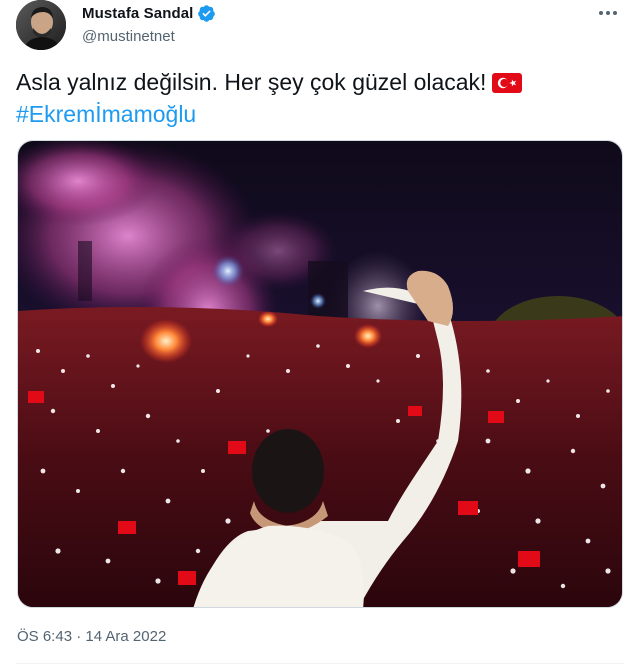  I want to click on tweet-time: ÖS 6:43, so click(45, 636).